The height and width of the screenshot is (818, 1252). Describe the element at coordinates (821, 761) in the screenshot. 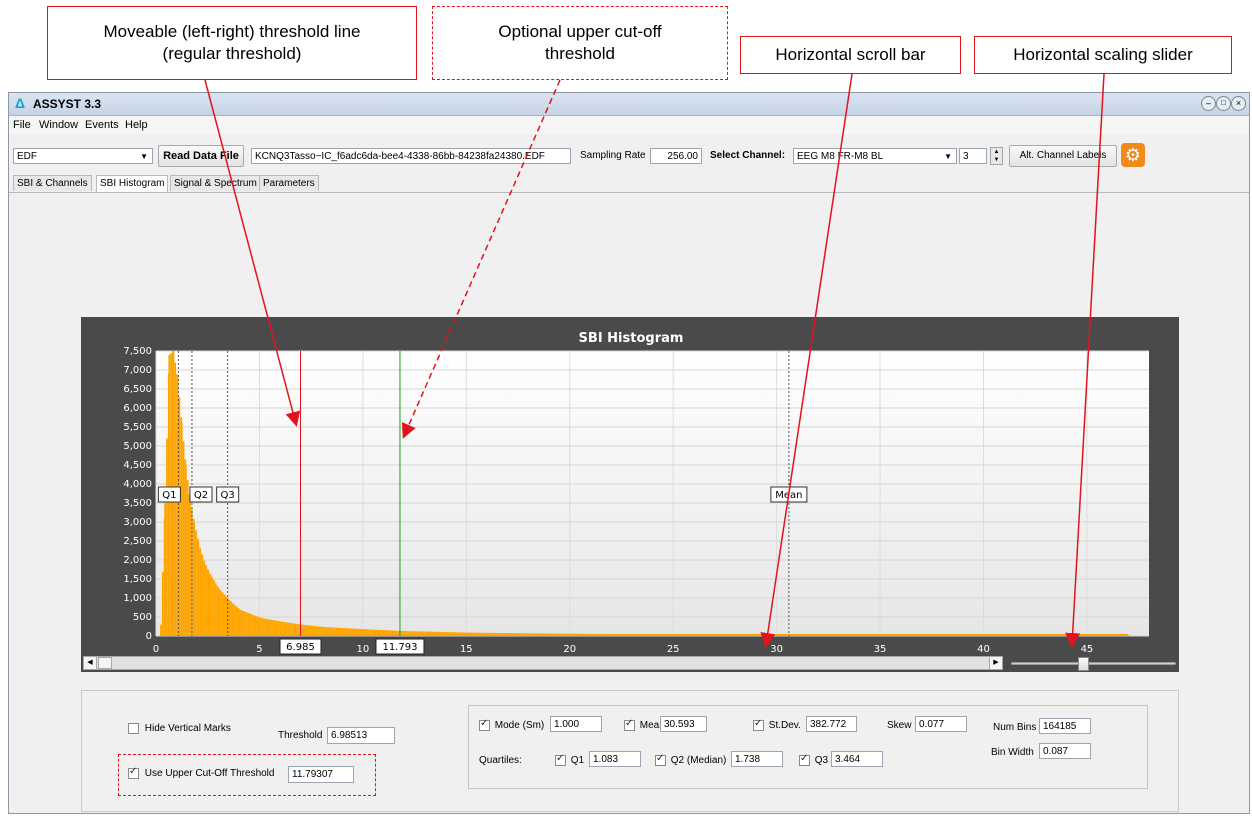

I see `q3-label: Q3` at that location.